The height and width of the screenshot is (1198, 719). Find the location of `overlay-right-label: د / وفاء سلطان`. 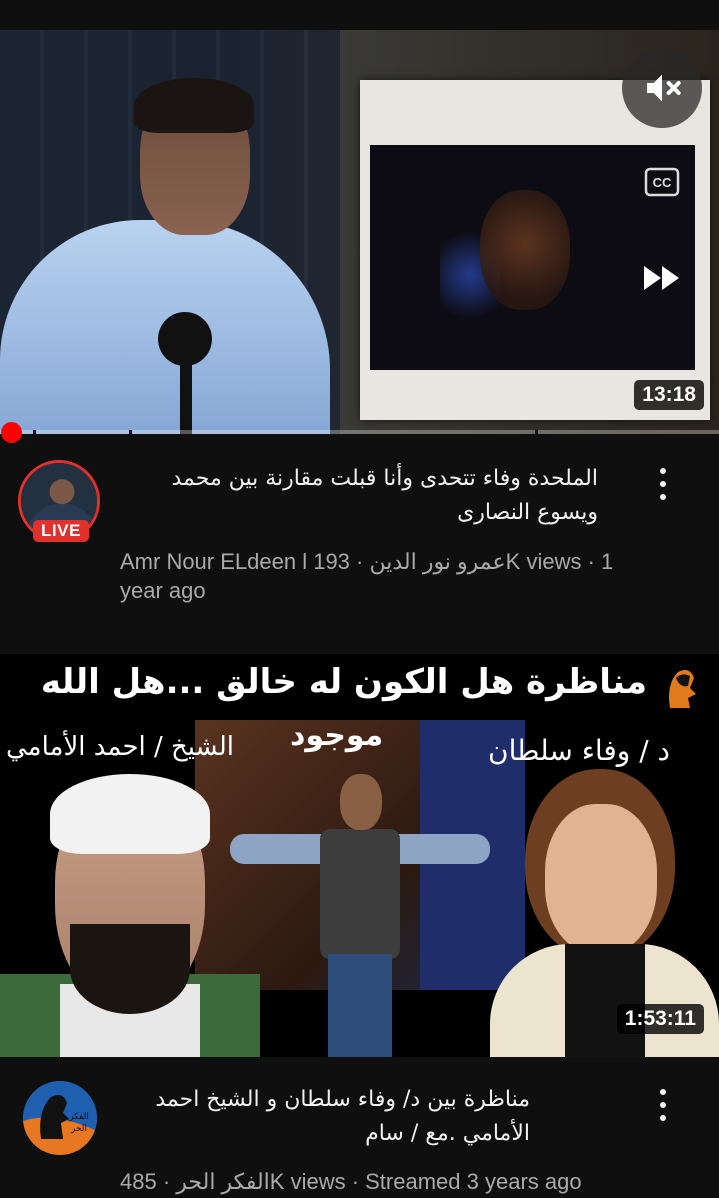

overlay-right-label: د / وفاء سلطان is located at coordinates (579, 750).